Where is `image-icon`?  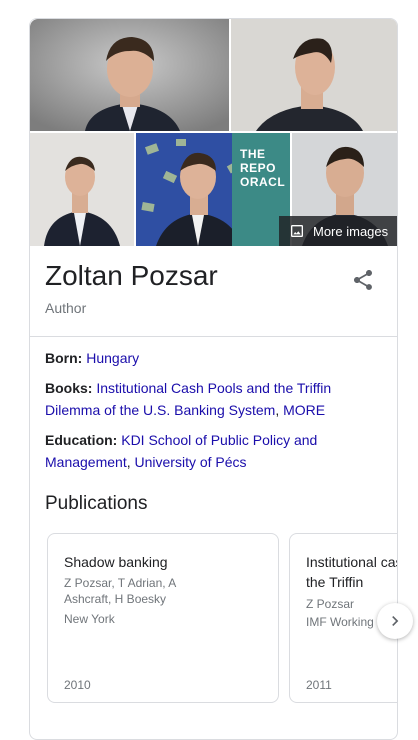
image-icon is located at coordinates (297, 231).